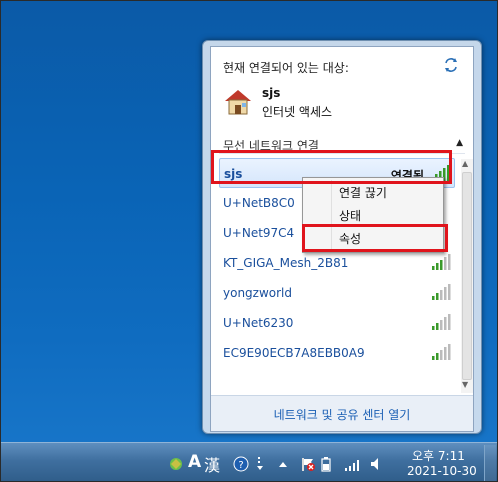  I want to click on network-item: U+Net6230, so click(337, 323).